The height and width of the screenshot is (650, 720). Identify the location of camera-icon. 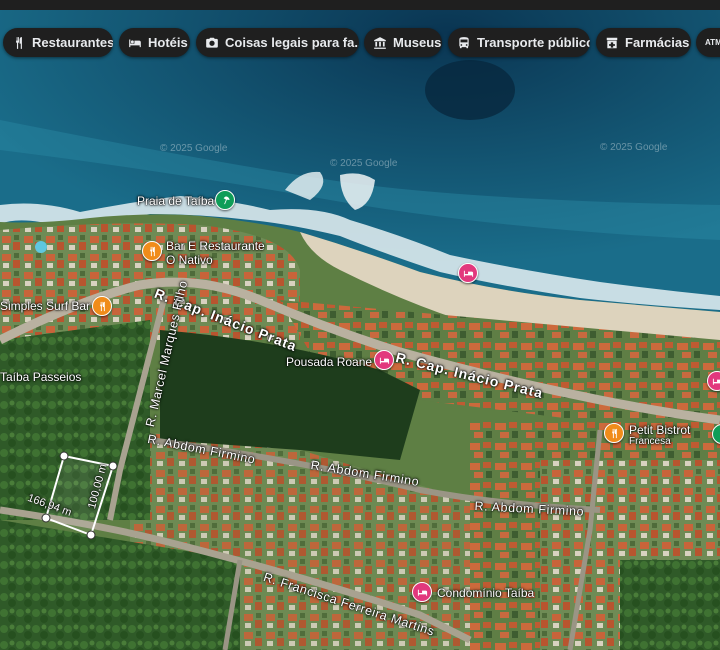
(212, 43).